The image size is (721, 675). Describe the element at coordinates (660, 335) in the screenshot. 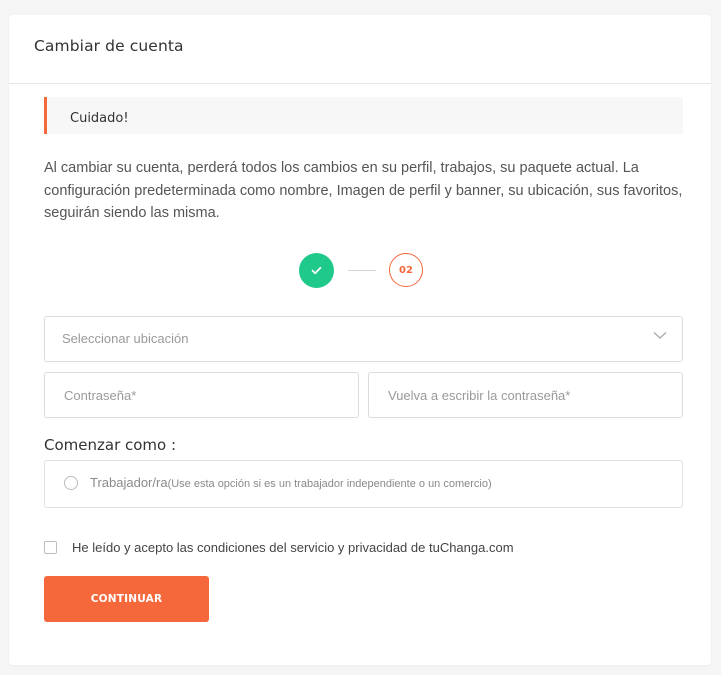

I see `chevron-down-icon` at that location.